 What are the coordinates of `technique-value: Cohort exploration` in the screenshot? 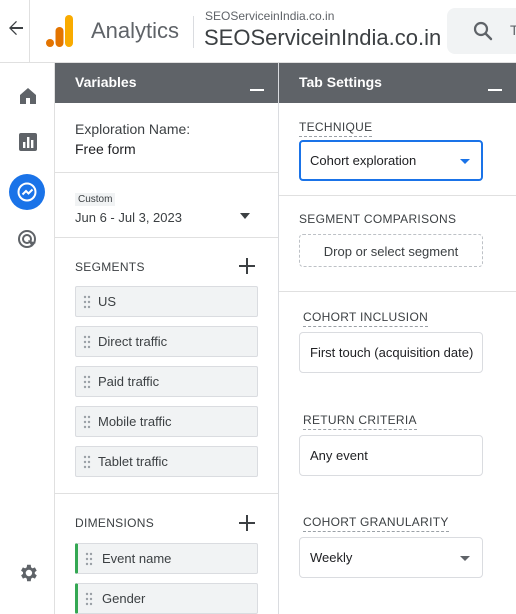 It's located at (363, 160).